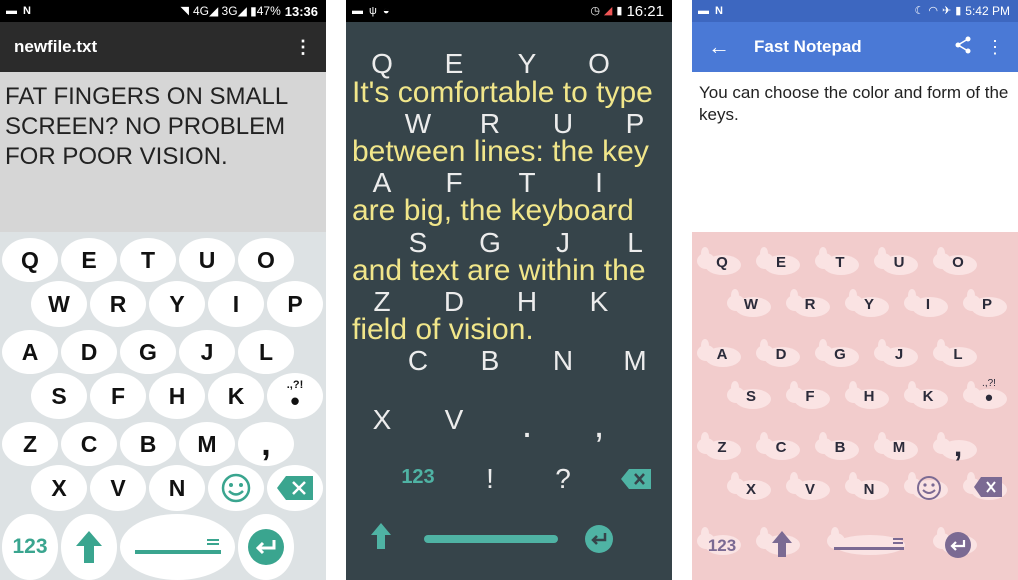  Describe the element at coordinates (527, 425) in the screenshot. I see `key-period: .` at that location.